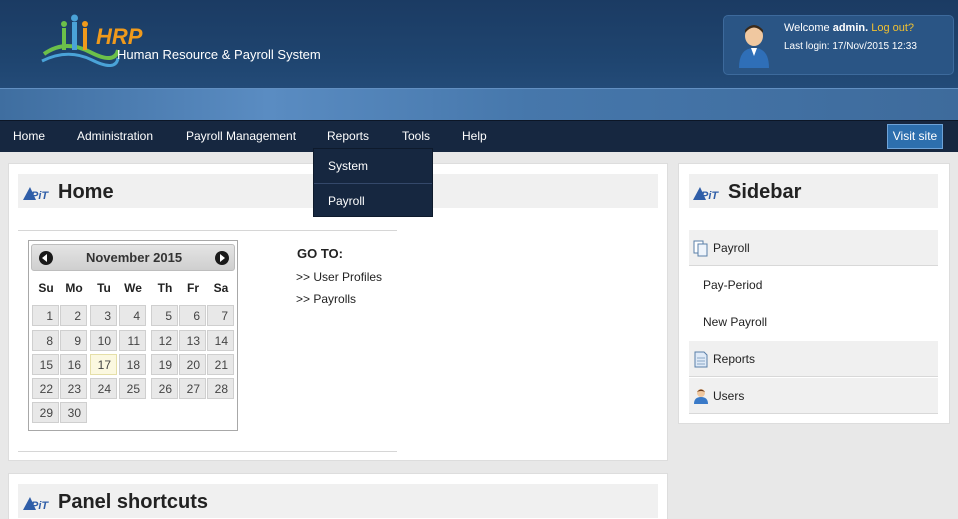  I want to click on calendar-day: 22, so click(45, 388).